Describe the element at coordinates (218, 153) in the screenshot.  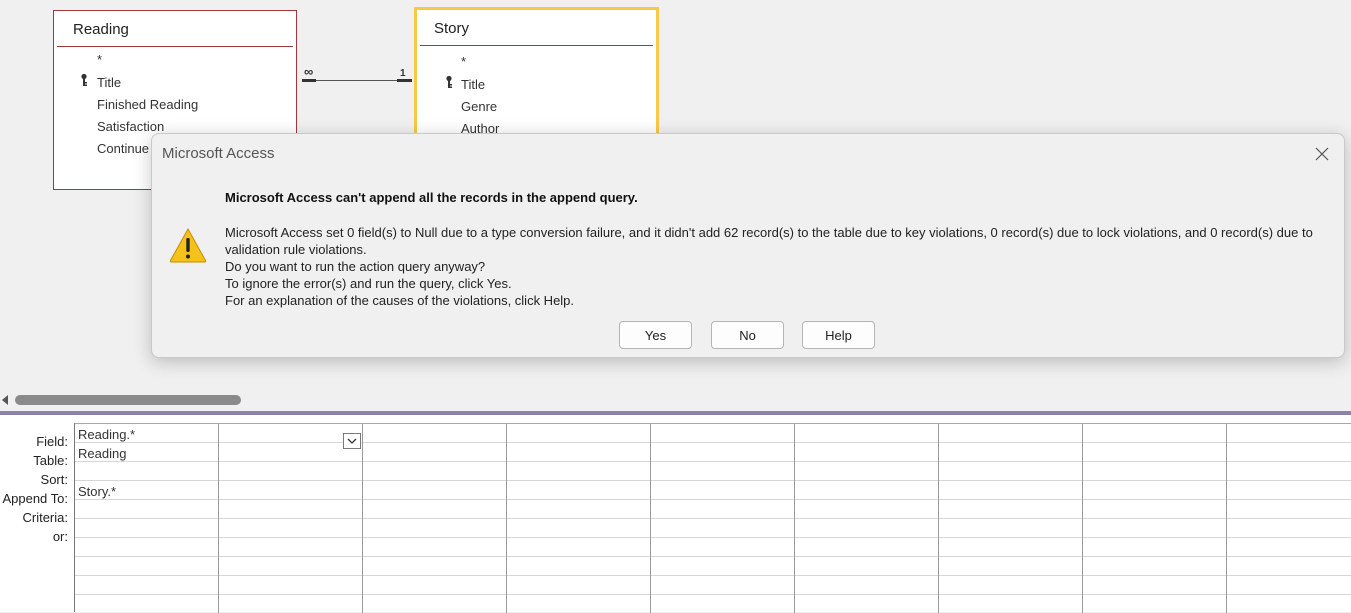
I see `dialog-title: Microsoft Access` at that location.